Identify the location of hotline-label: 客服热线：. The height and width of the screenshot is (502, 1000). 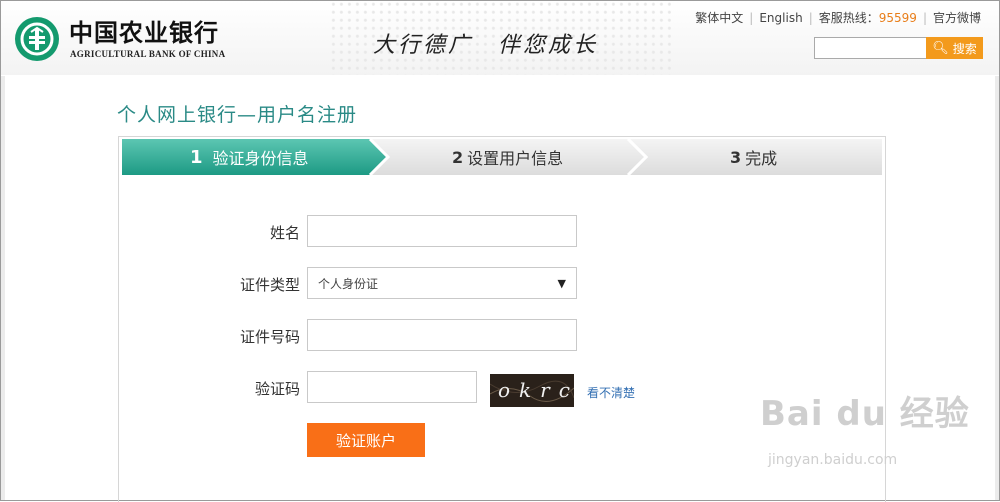
(848, 18).